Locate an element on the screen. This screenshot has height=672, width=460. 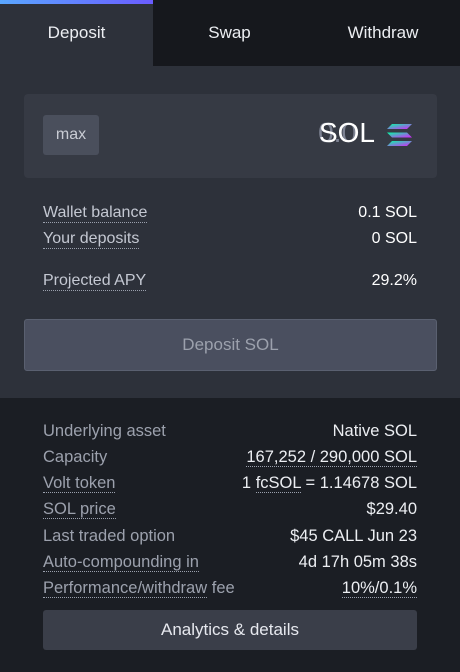
sol-price-label: SOL price is located at coordinates (79, 509).